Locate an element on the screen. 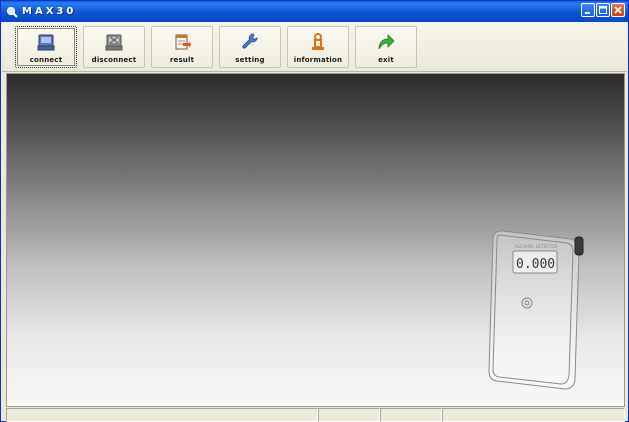 This screenshot has width=629, height=422. connect-label: connect is located at coordinates (46, 60).